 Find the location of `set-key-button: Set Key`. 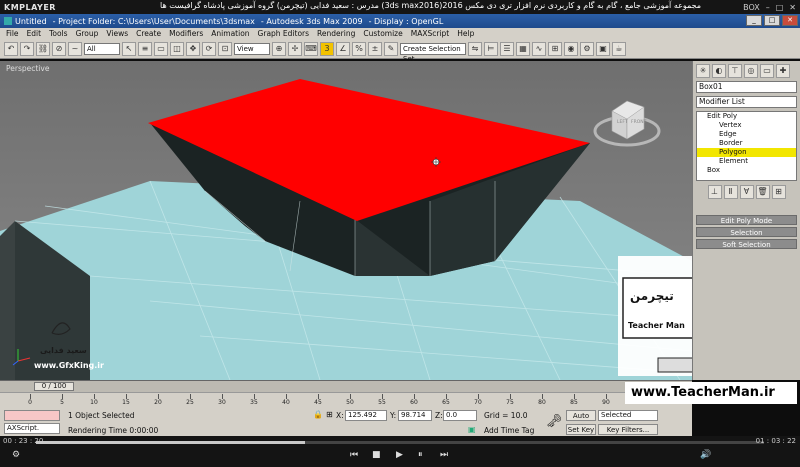

set-key-button: Set Key is located at coordinates (581, 429).